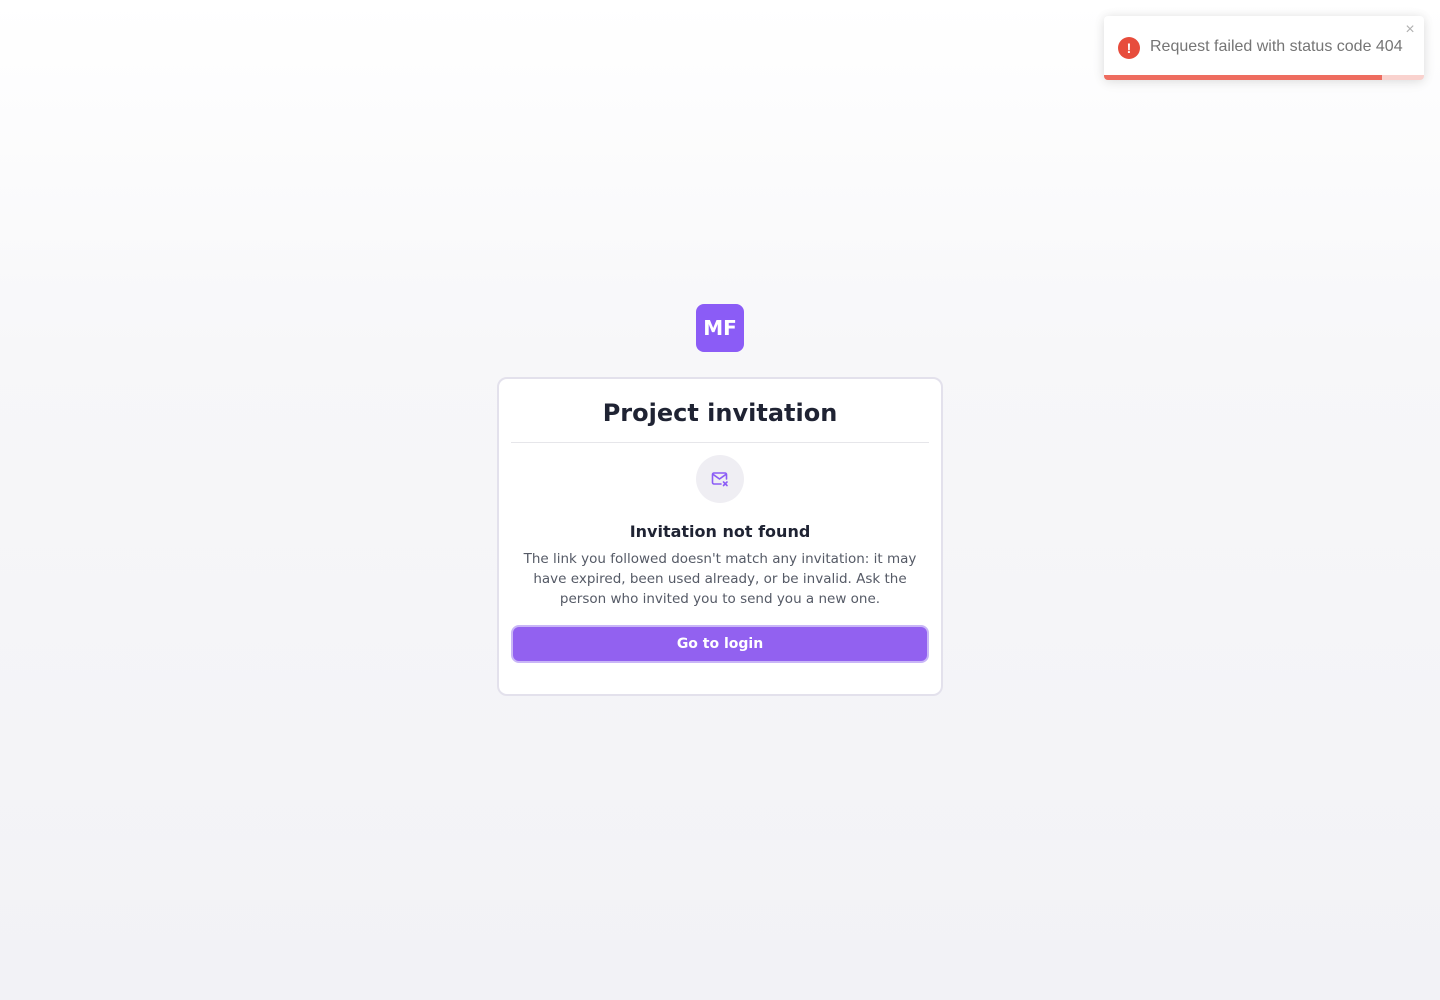 Image resolution: width=1440 pixels, height=1000 pixels. I want to click on error-toast: ! Request failed with status code 404 ×, so click(1264, 48).